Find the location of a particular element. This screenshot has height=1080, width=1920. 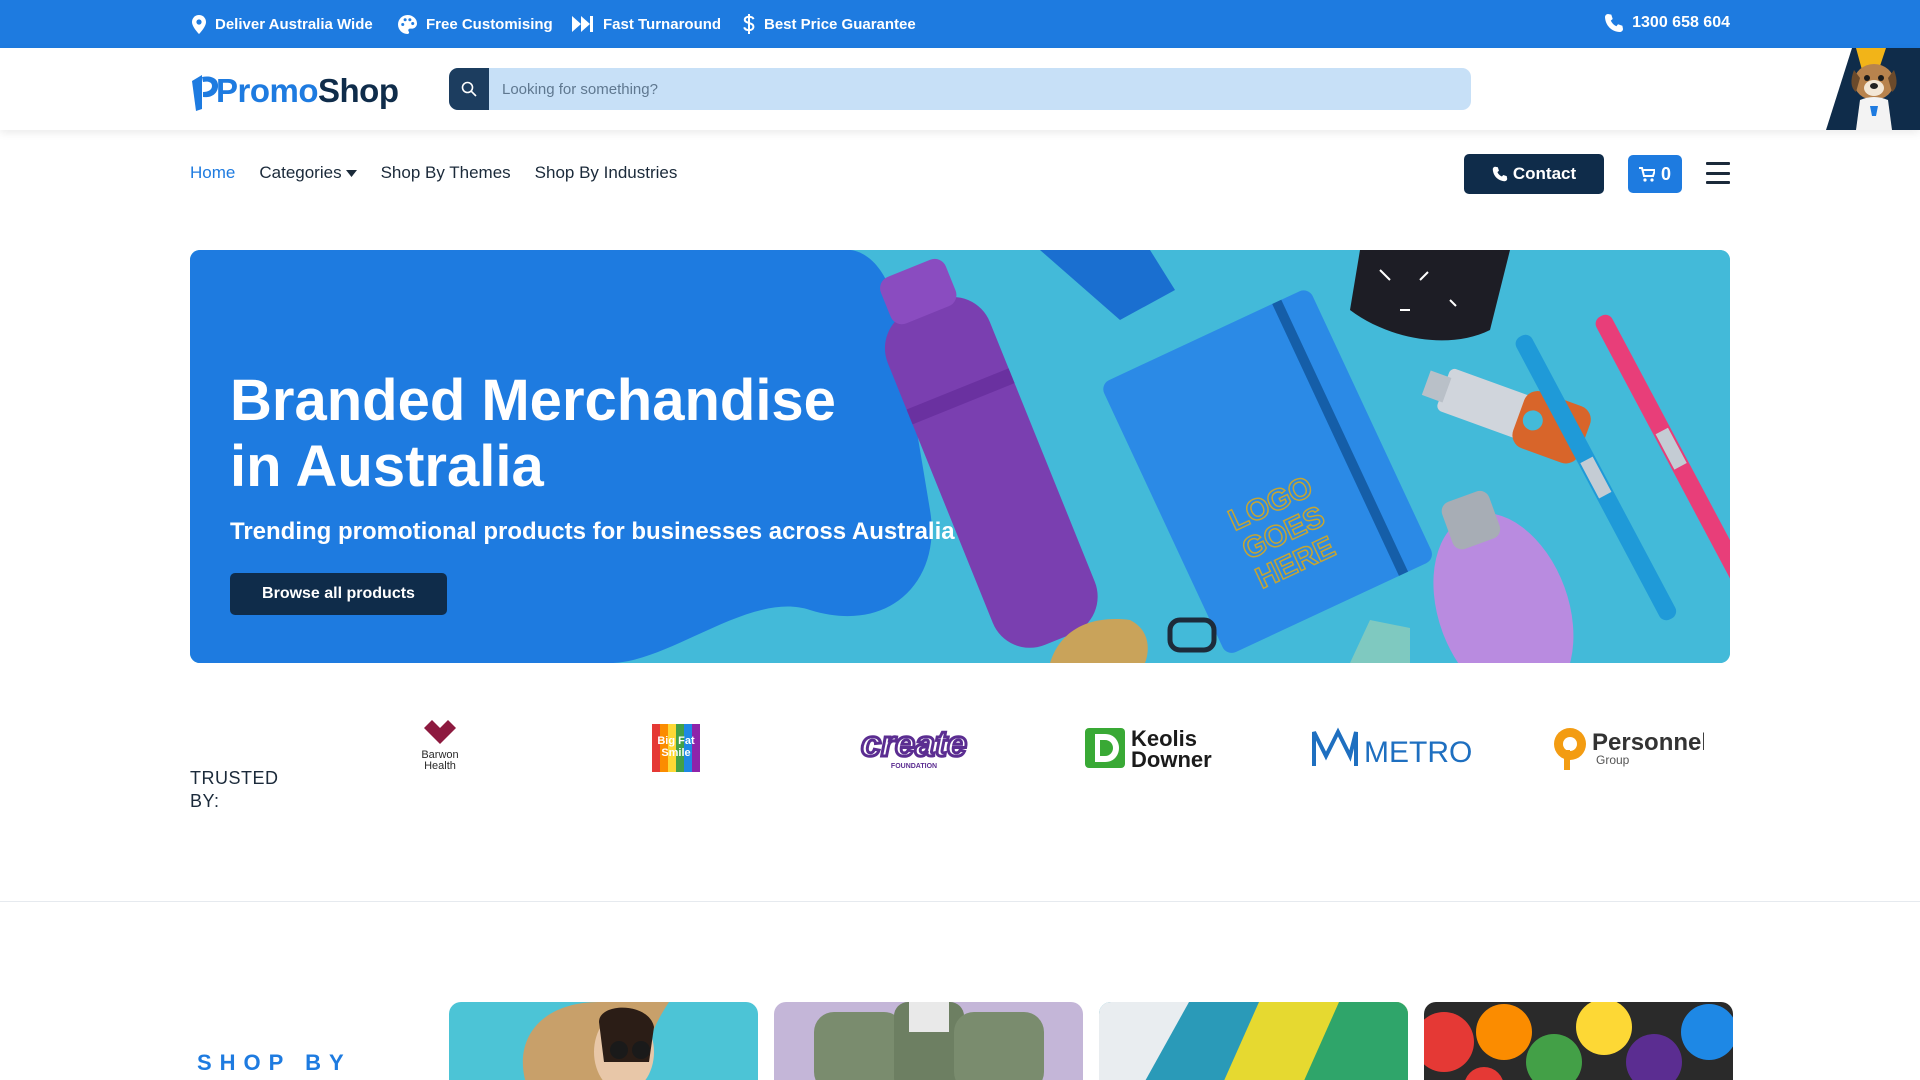

phone-number: 1300 658 604 is located at coordinates (1681, 22).